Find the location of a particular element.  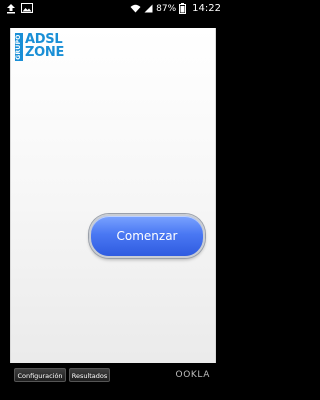

logo-zone-text: ZONE is located at coordinates (45, 52).